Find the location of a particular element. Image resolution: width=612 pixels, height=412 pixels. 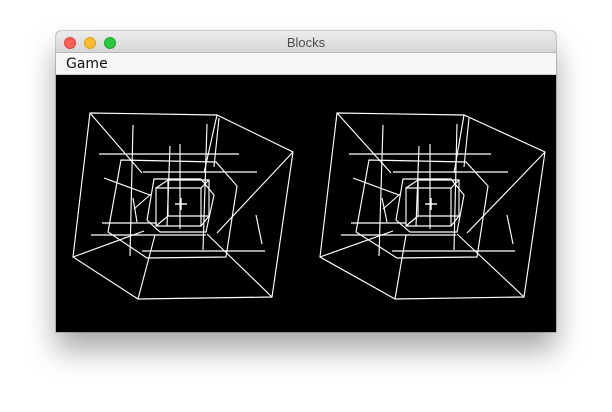

title-bar: Blocks is located at coordinates (306, 42).